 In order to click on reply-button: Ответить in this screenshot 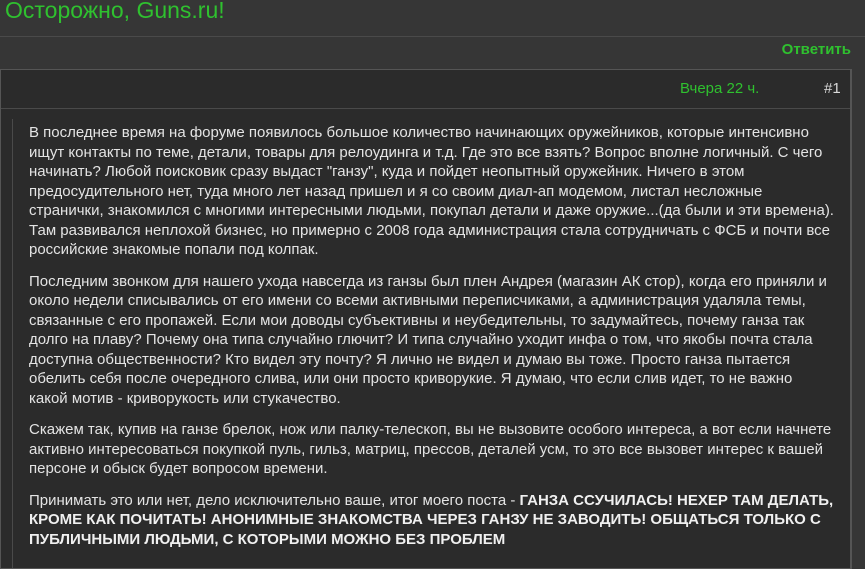, I will do `click(816, 49)`.